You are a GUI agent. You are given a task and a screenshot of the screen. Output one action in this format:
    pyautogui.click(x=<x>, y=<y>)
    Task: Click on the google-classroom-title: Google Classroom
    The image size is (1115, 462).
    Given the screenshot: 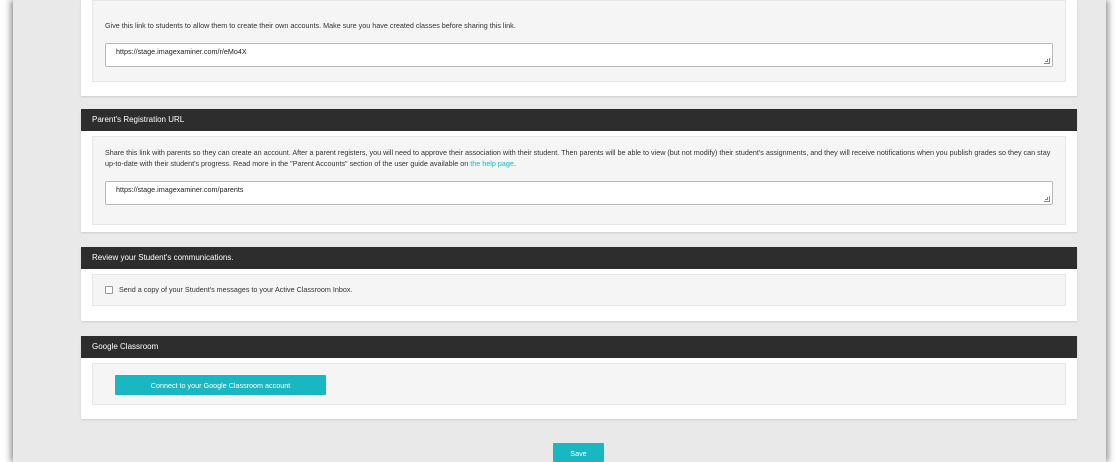 What is the action you would take?
    pyautogui.click(x=579, y=347)
    